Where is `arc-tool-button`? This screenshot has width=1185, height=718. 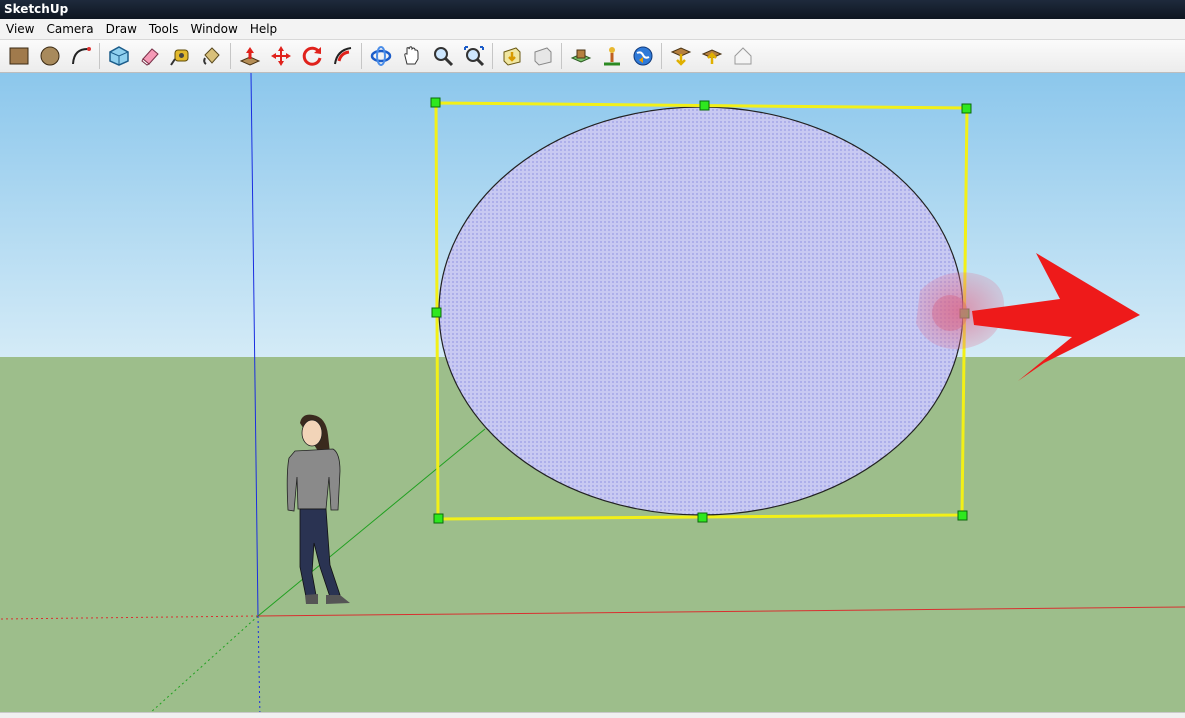
arc-tool-button is located at coordinates (80, 56).